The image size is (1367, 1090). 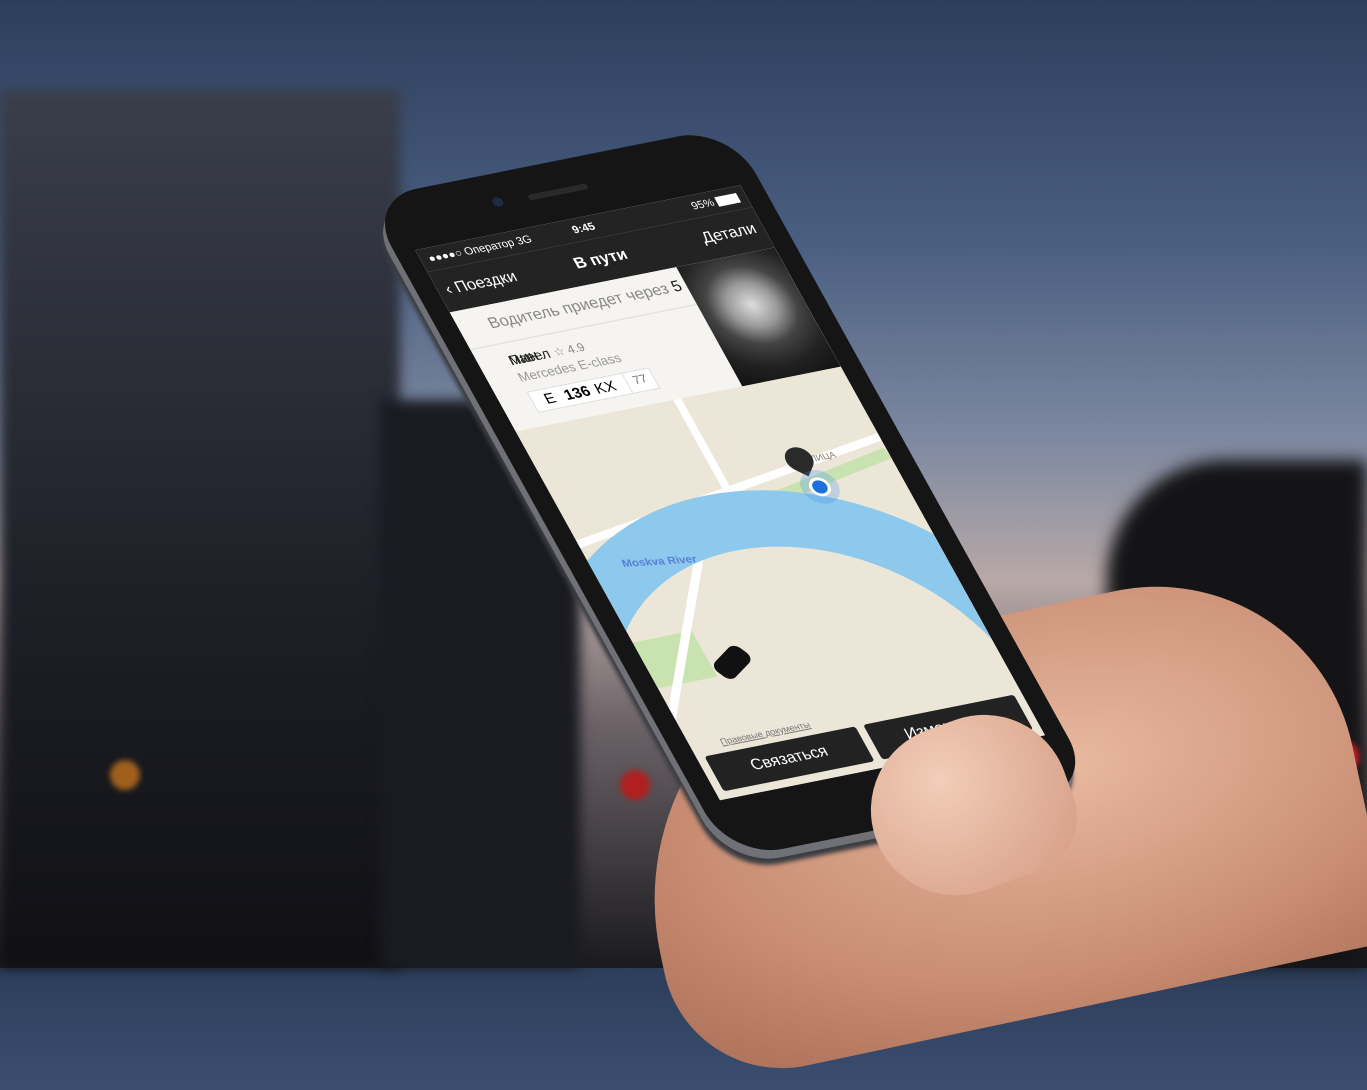 I want to click on speaker, so click(x=558, y=192).